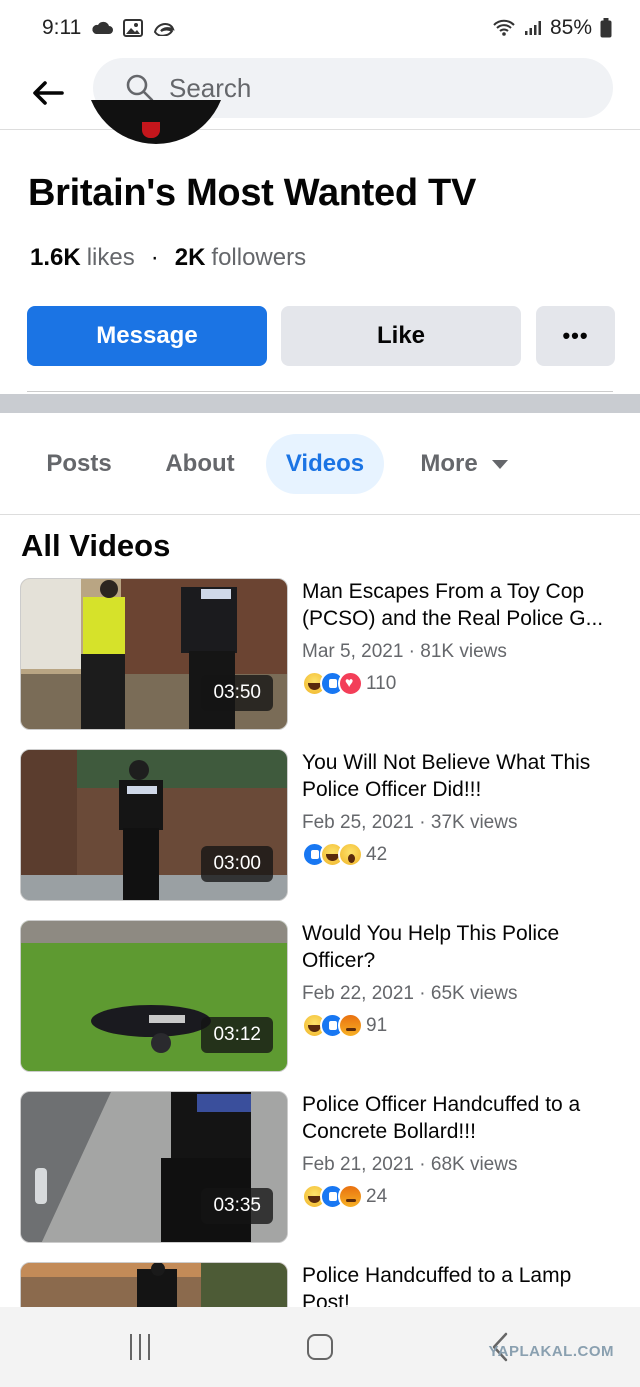 This screenshot has height=1387, width=640. What do you see at coordinates (237, 1206) in the screenshot?
I see `video-duration: 03:35` at bounding box center [237, 1206].